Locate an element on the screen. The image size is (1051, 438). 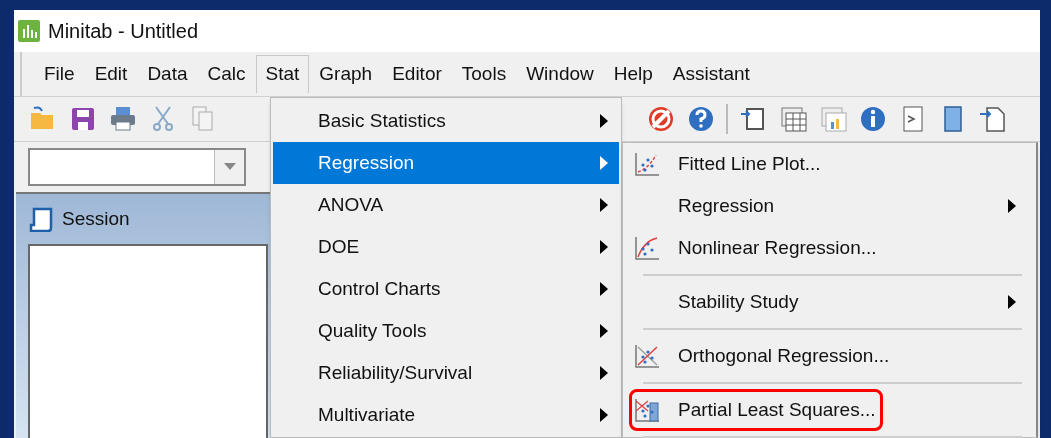
menu-item: ANOVA is located at coordinates (446, 205).